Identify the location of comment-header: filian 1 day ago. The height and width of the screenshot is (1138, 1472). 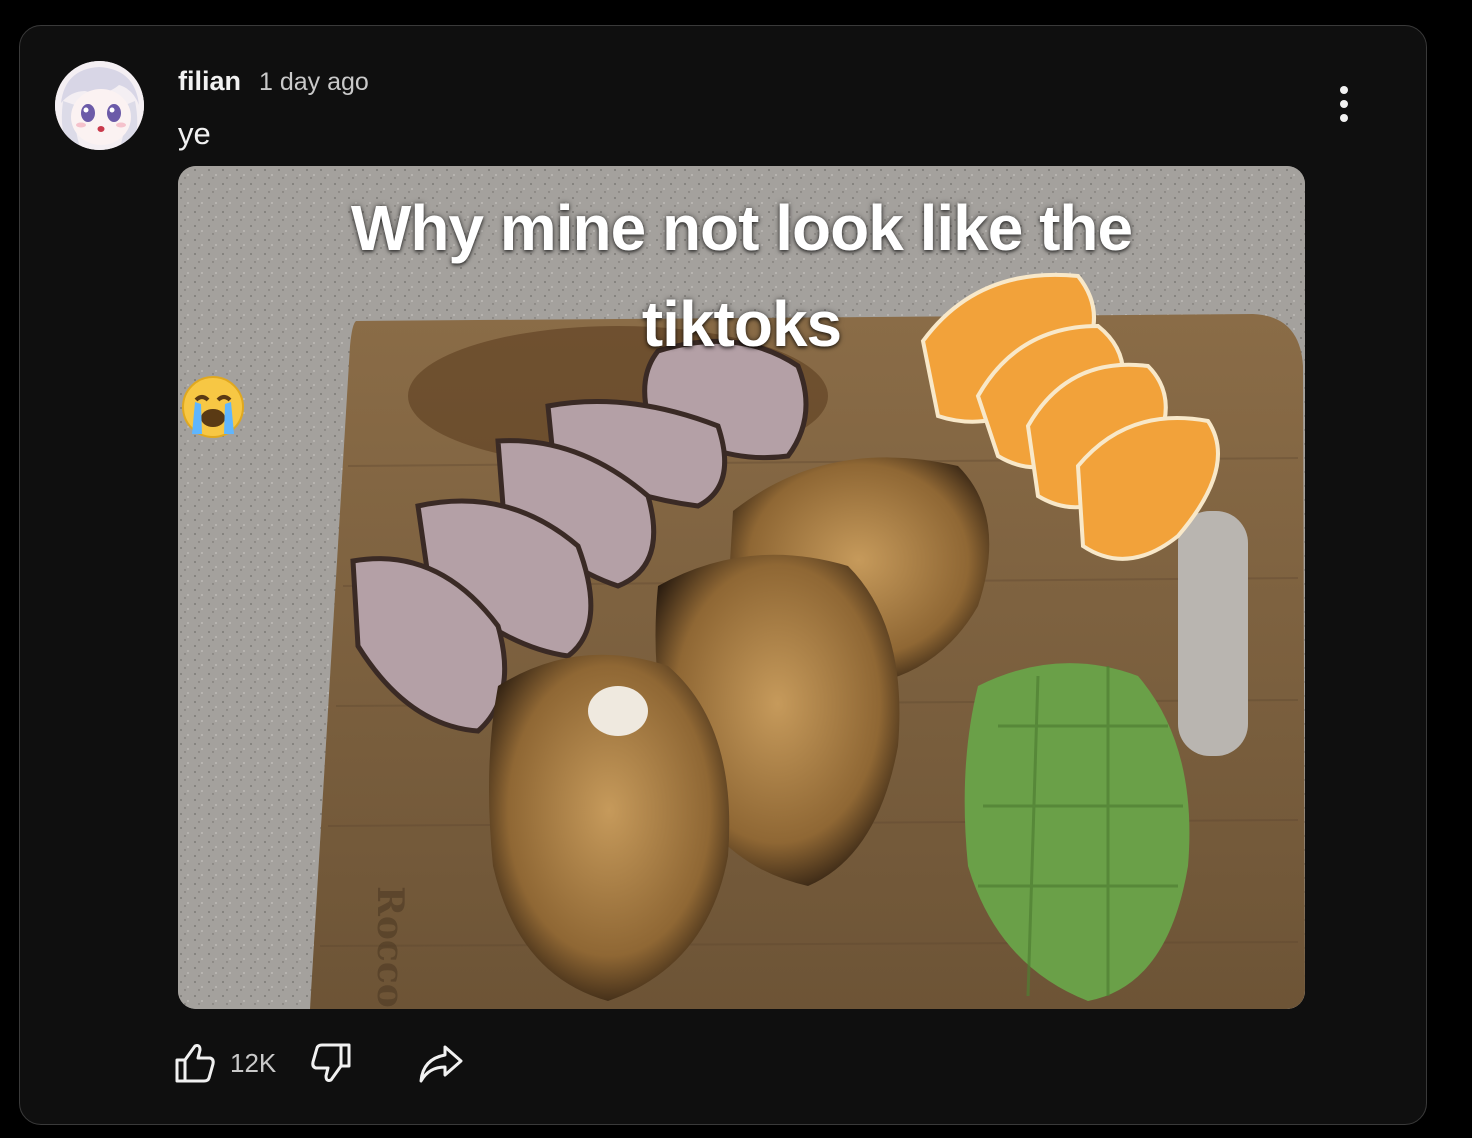
(273, 81).